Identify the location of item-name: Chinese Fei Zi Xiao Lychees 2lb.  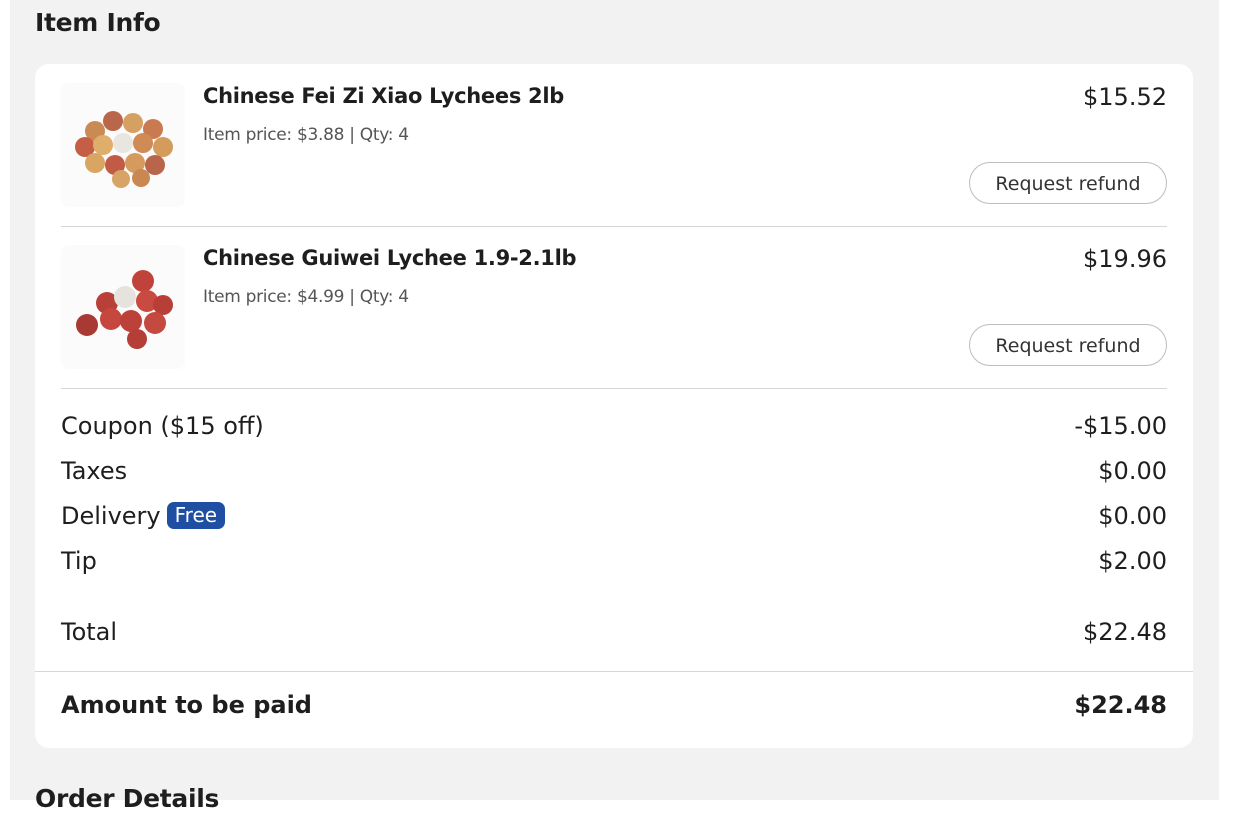
(383, 96).